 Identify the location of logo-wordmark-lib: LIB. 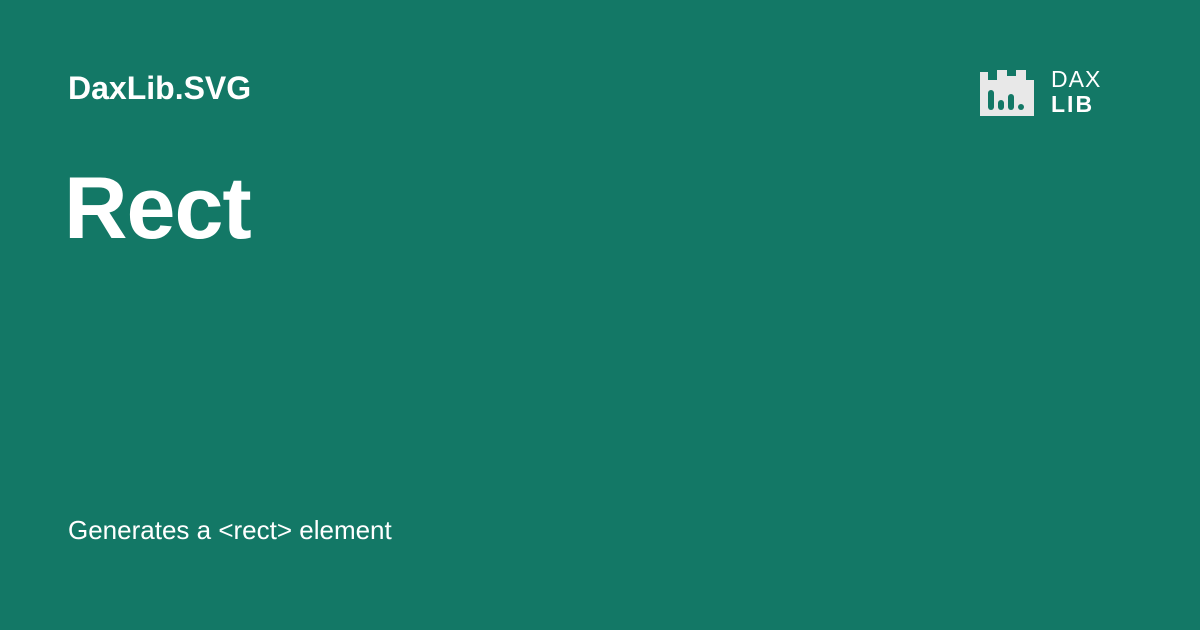
(1073, 104).